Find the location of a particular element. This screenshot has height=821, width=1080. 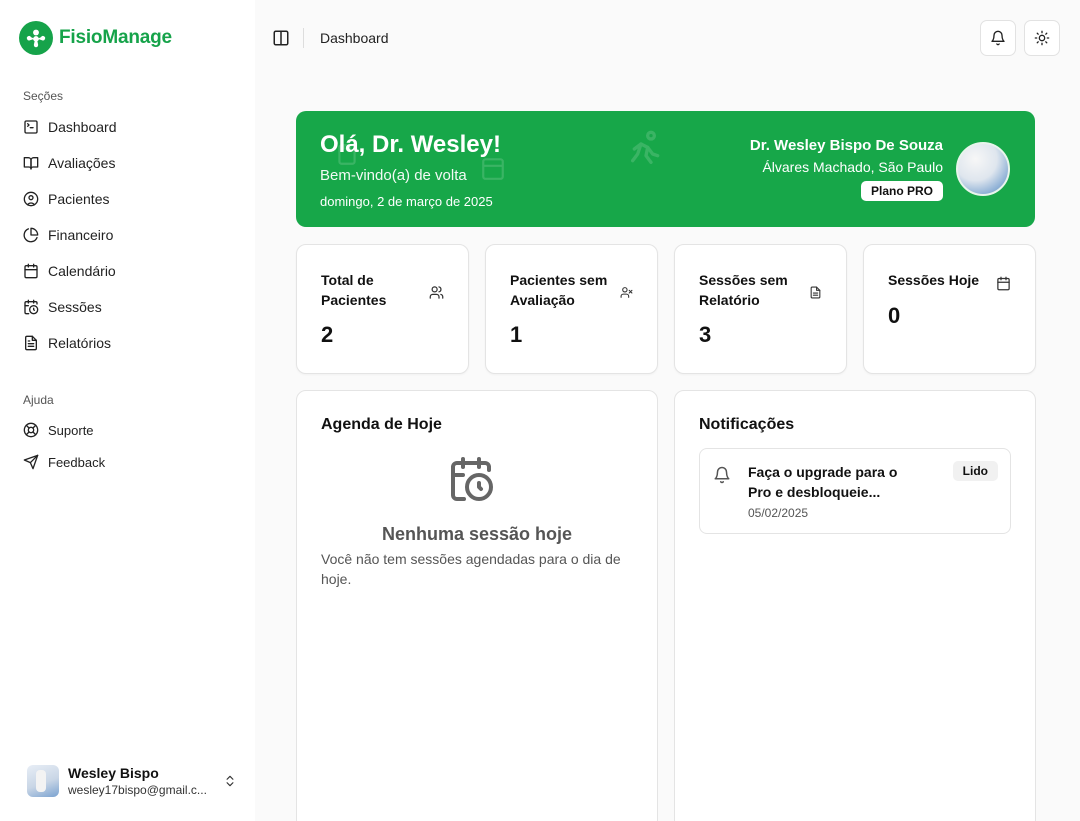

running-person-icon is located at coordinates (645, 147).